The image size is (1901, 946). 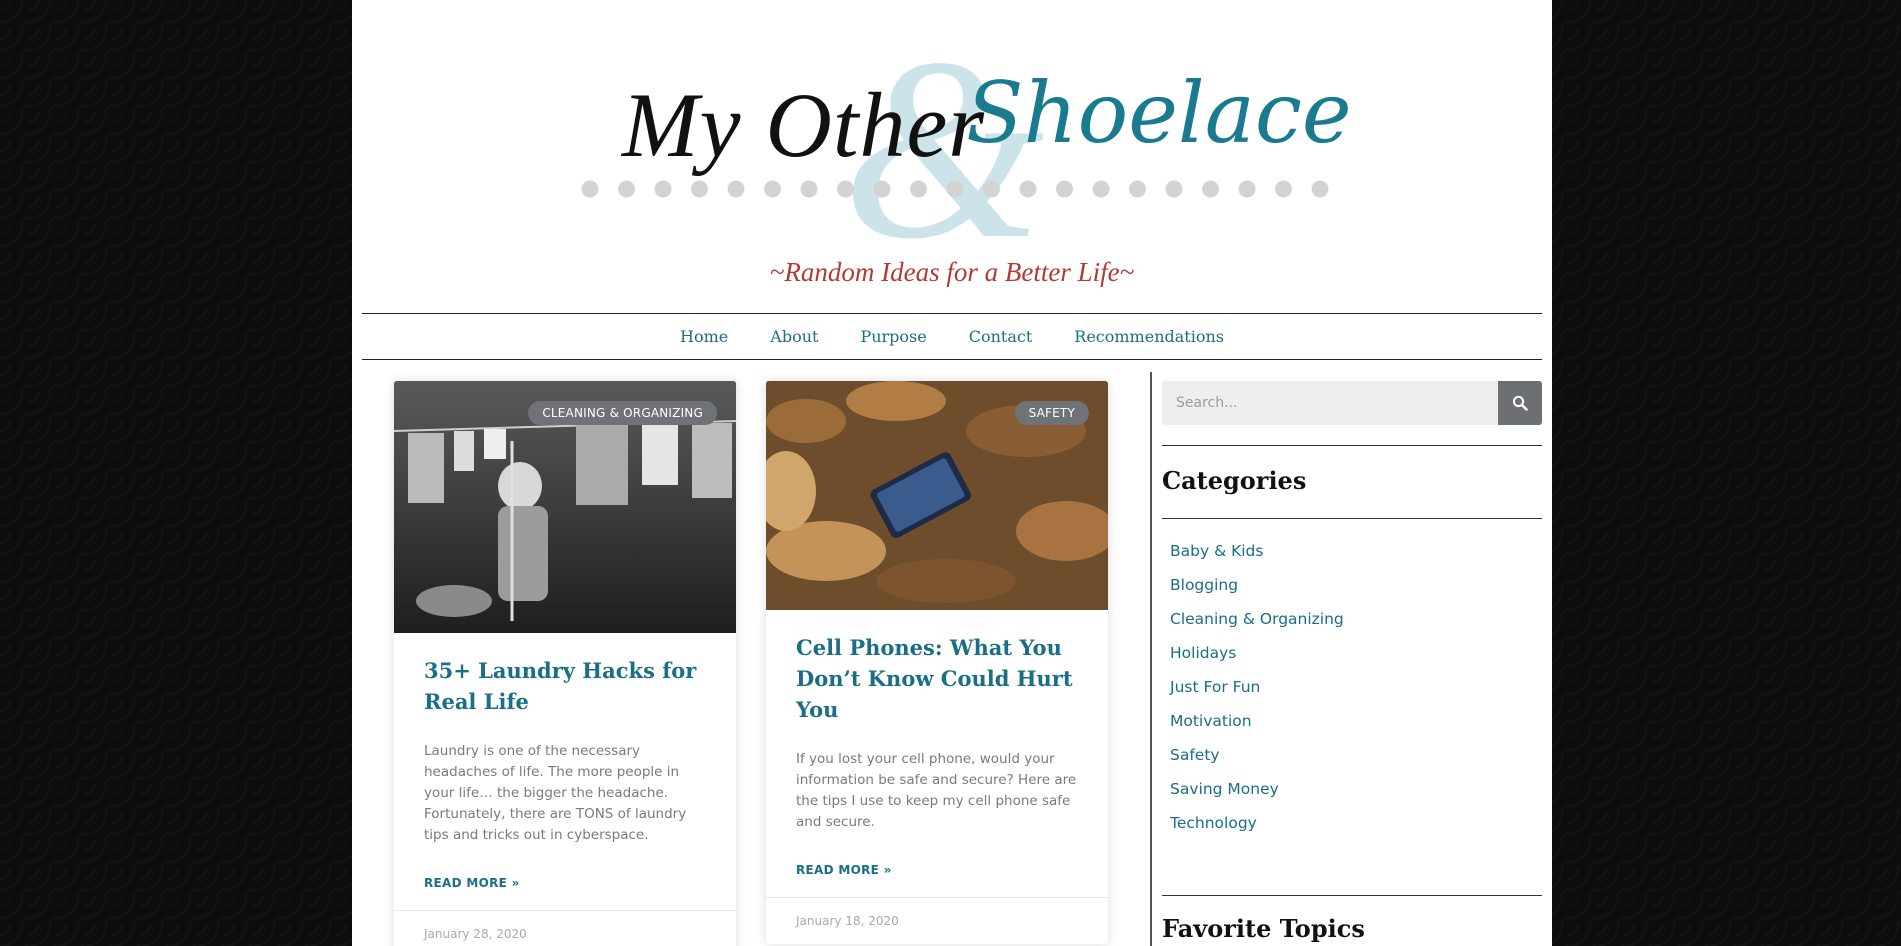 I want to click on list-item: Technology, so click(x=1257, y=831).